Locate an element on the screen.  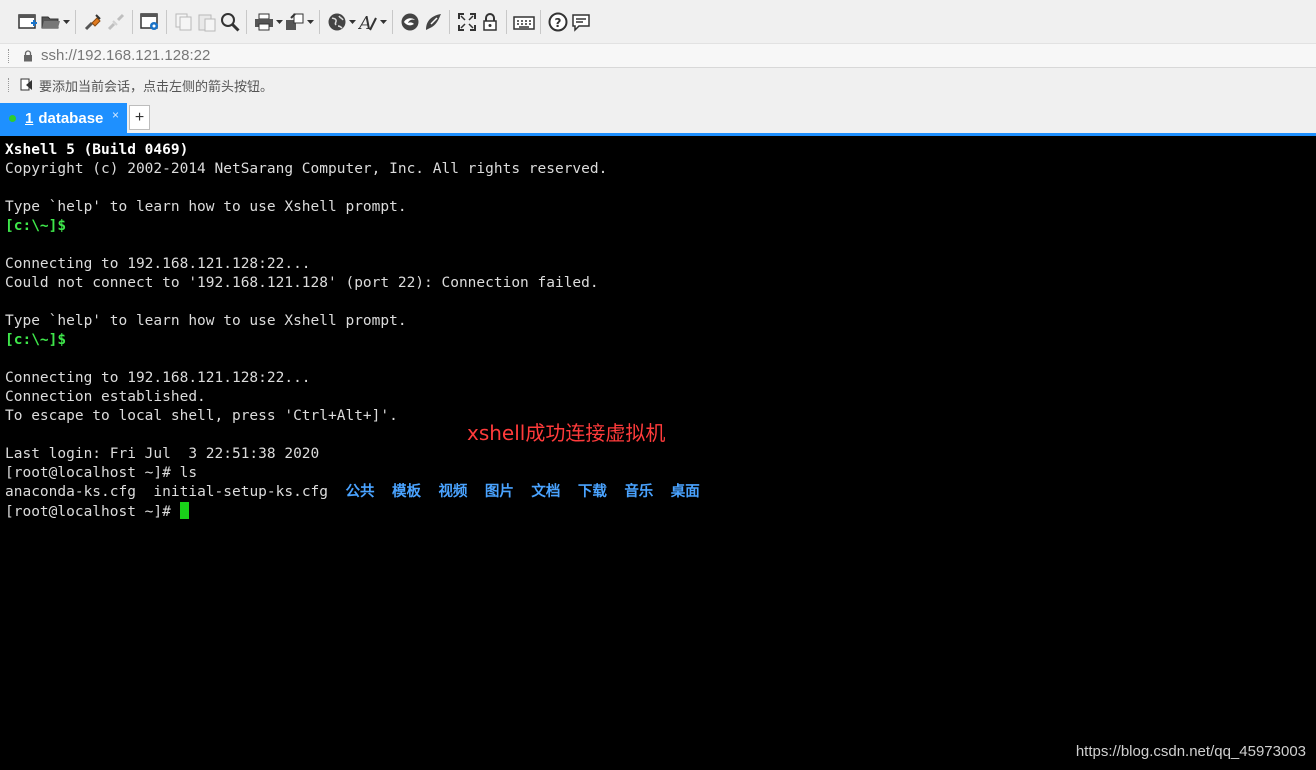
lock-button is located at coordinates (490, 22).